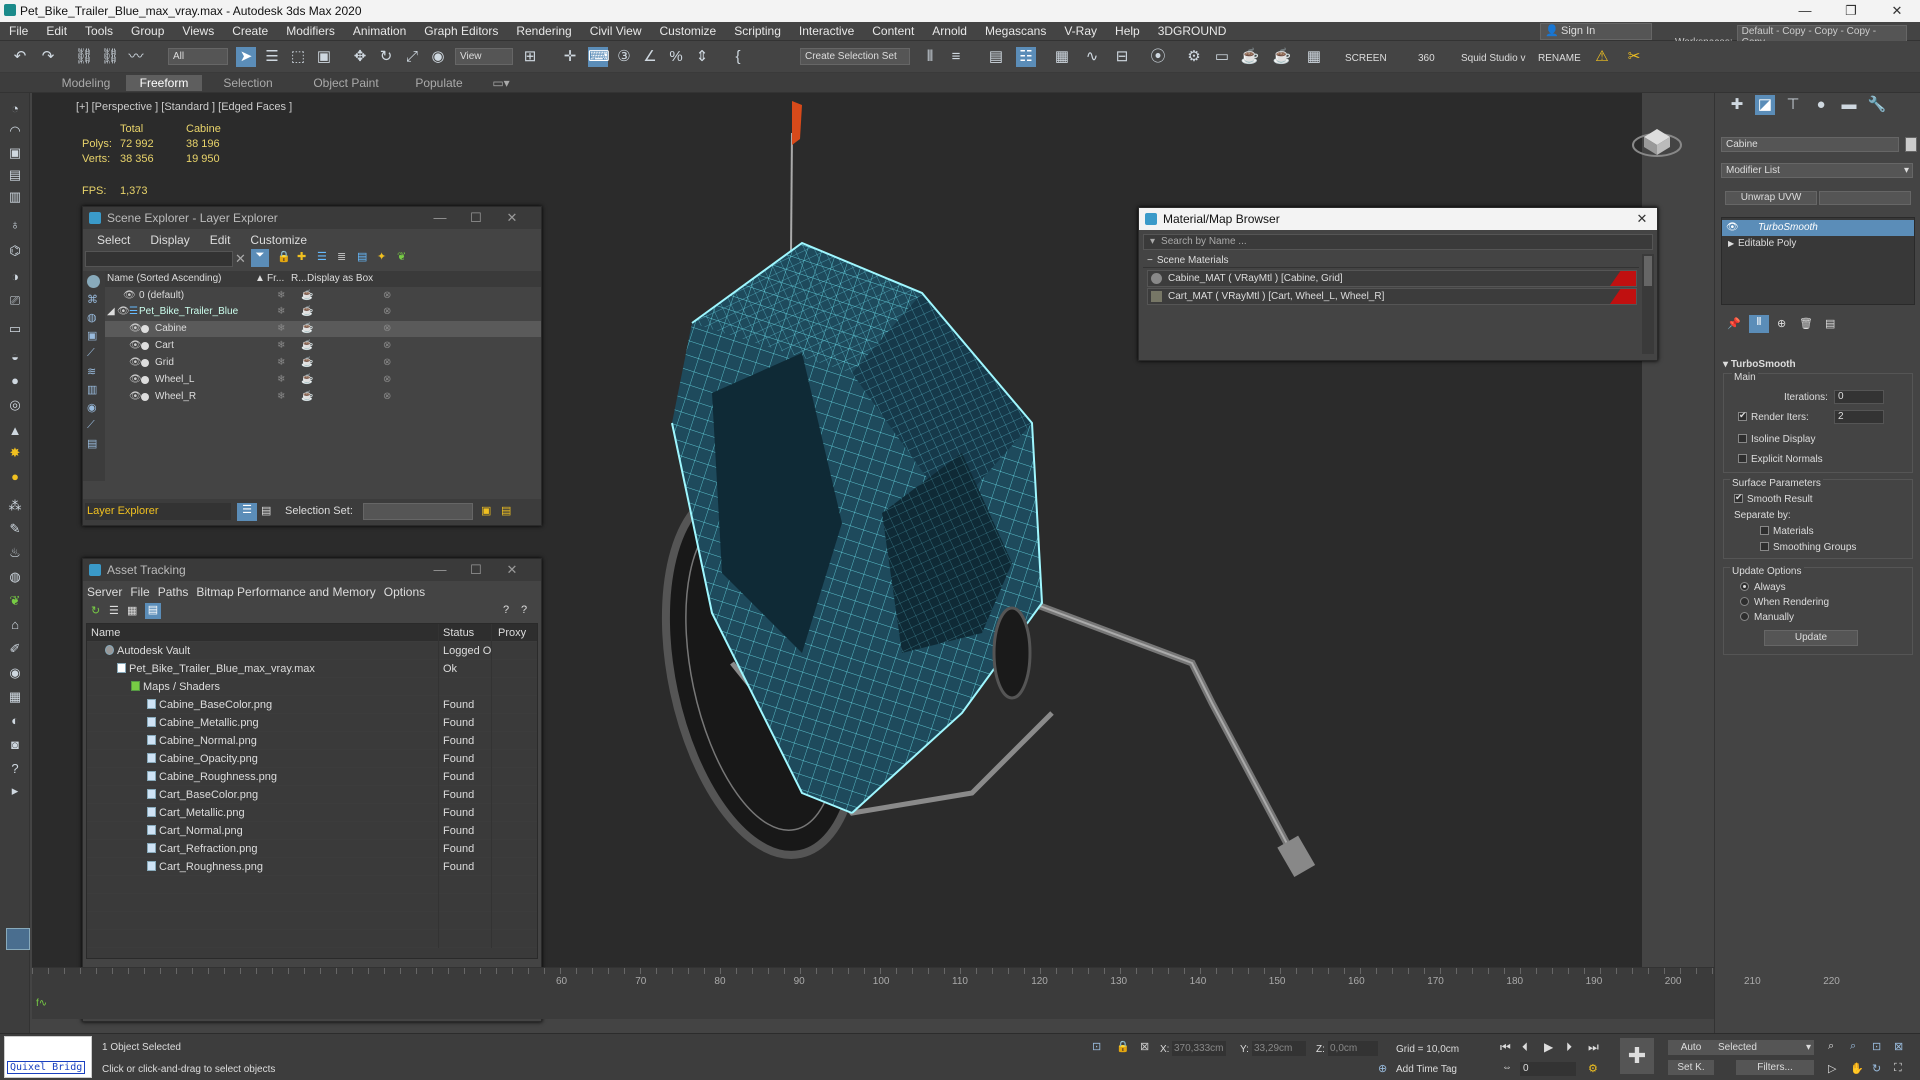 The height and width of the screenshot is (1080, 1920). I want to click on modify-tab-icon: ◪, so click(1765, 105).